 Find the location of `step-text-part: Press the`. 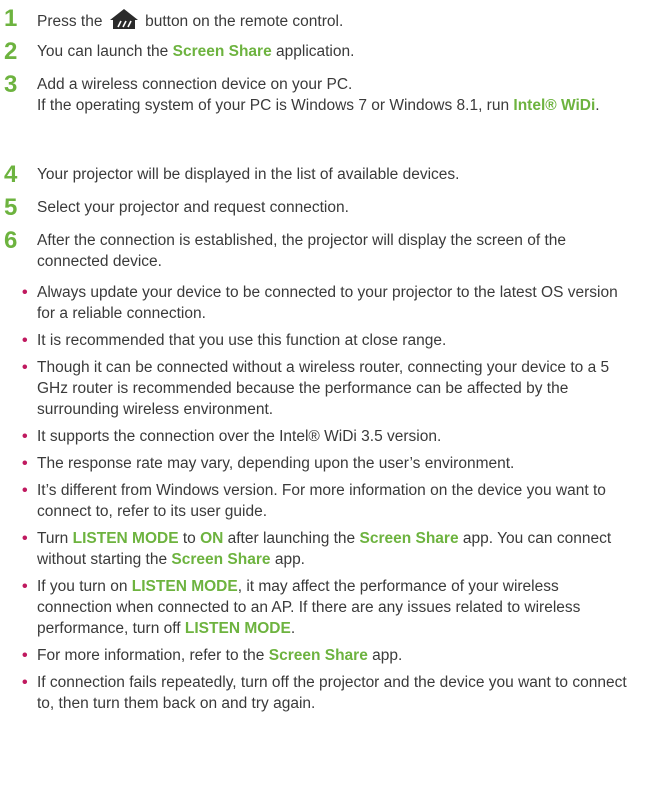

step-text-part: Press the is located at coordinates (72, 21).